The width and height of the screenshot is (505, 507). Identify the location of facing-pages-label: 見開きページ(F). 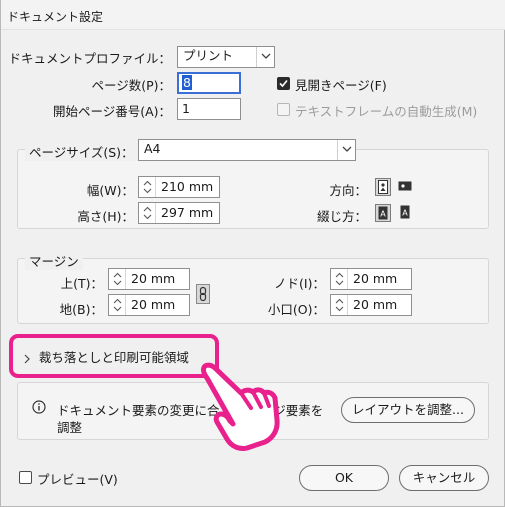
(341, 85).